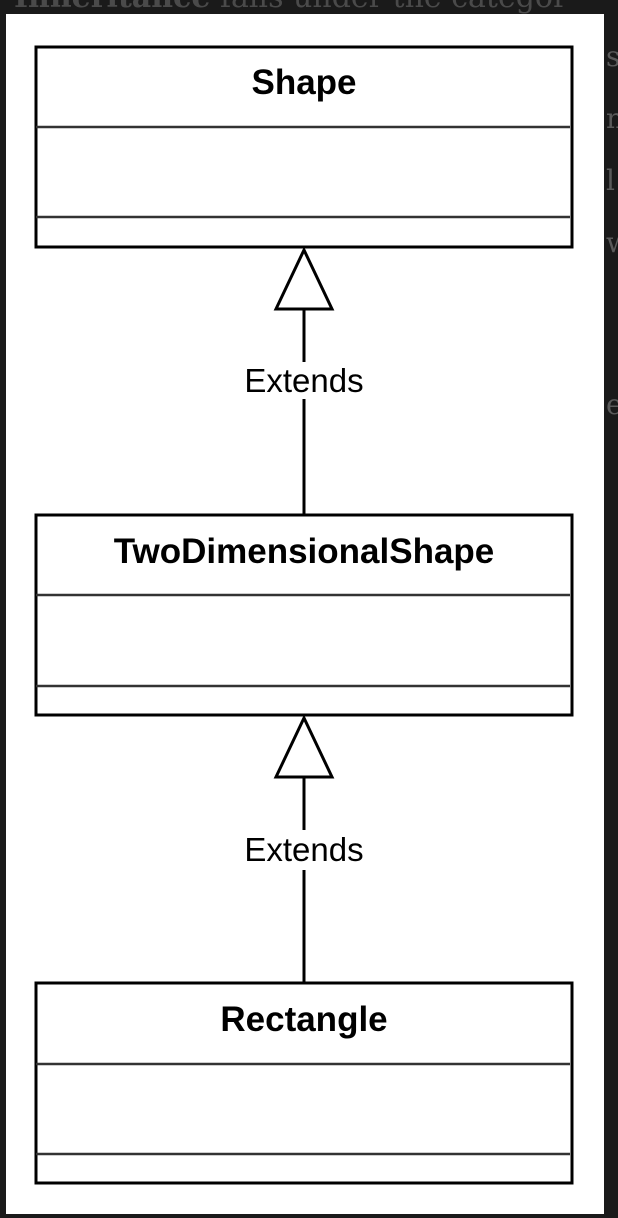  I want to click on background-fragment: s), so click(612, 56).